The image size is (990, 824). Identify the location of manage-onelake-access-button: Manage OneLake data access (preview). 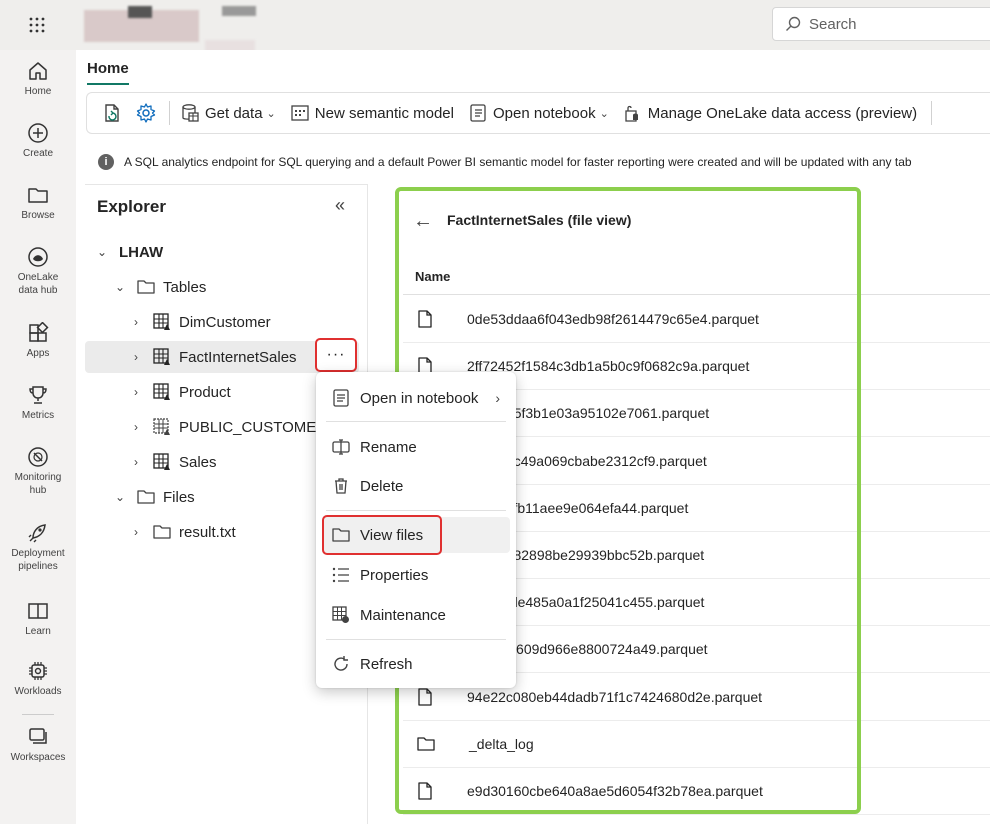
(770, 113).